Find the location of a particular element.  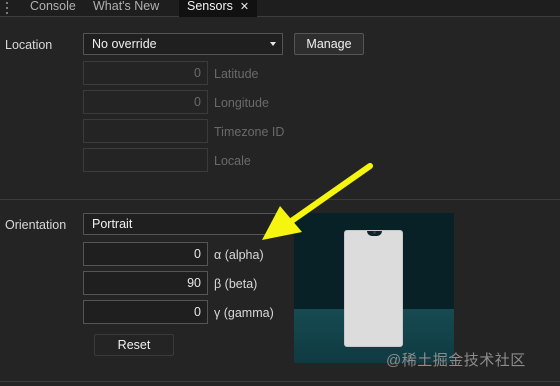

beta-input: 90 is located at coordinates (145, 283).